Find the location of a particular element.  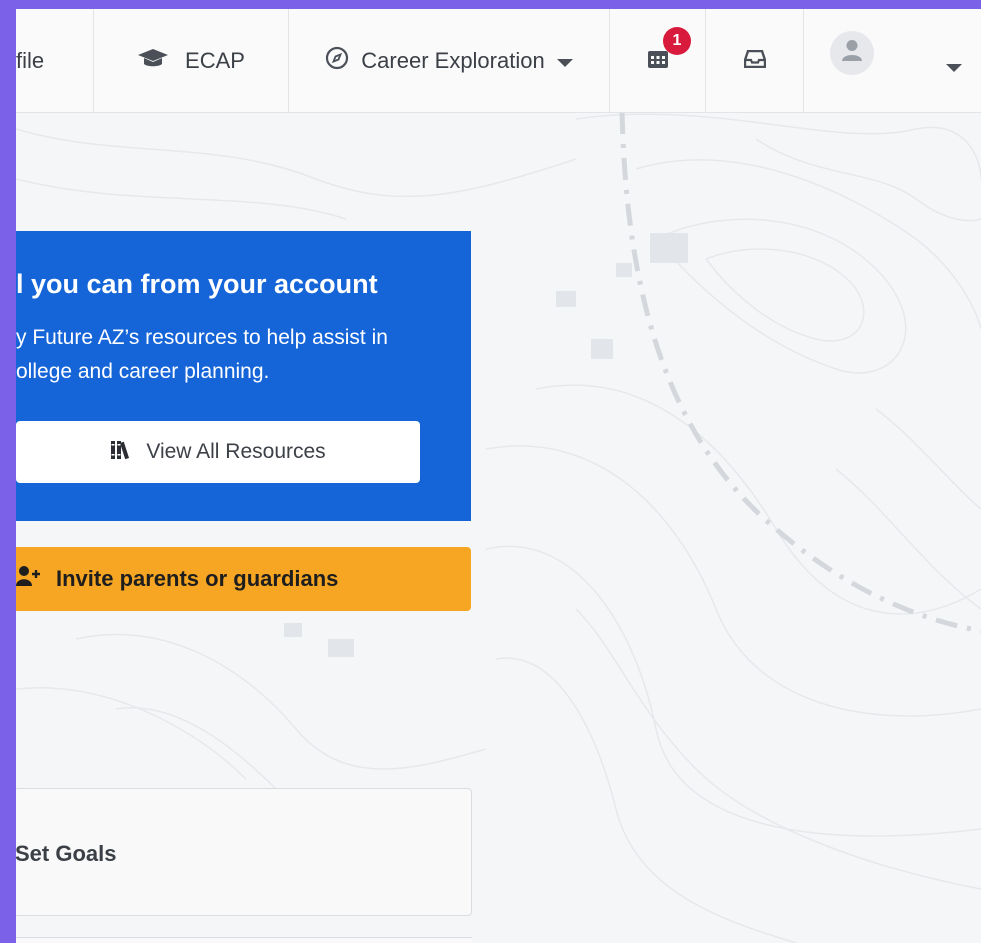

books-icon is located at coordinates (121, 452).